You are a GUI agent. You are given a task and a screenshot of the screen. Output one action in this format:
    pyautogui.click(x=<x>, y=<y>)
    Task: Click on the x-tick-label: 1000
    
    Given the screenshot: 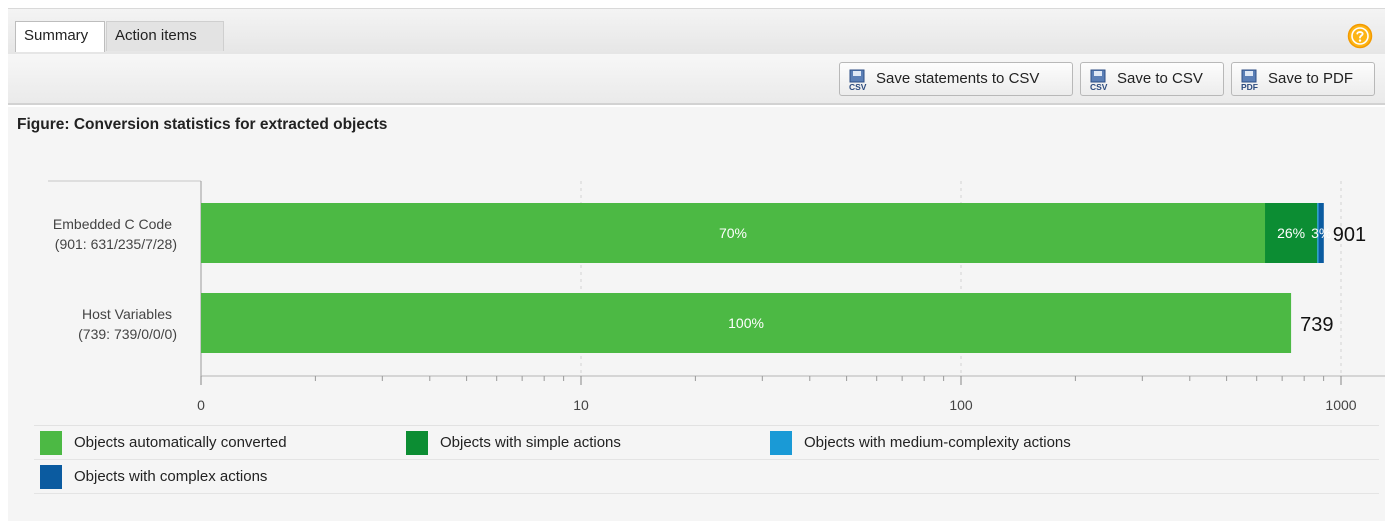 What is the action you would take?
    pyautogui.click(x=1340, y=405)
    